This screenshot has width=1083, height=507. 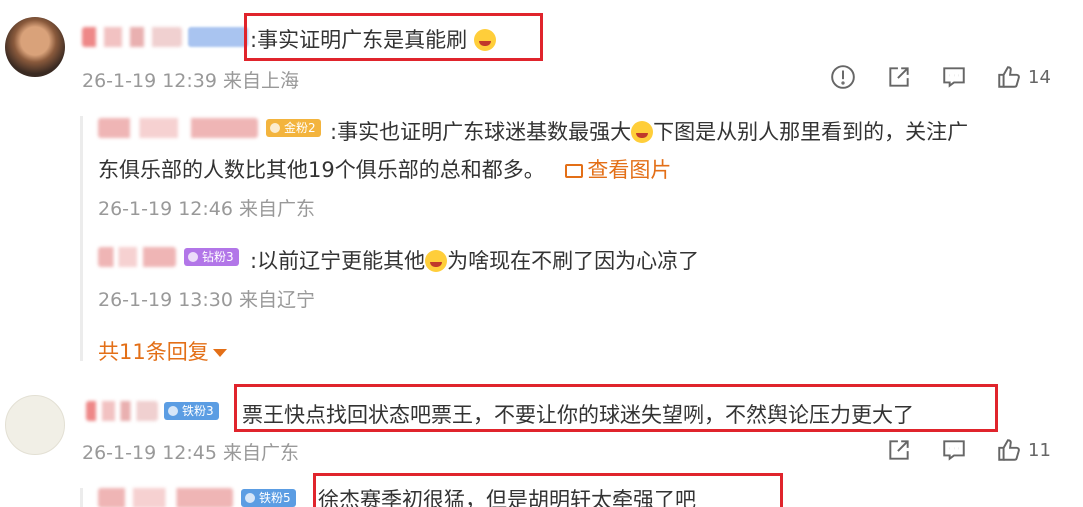 What do you see at coordinates (219, 353) in the screenshot?
I see `caret-down-icon` at bounding box center [219, 353].